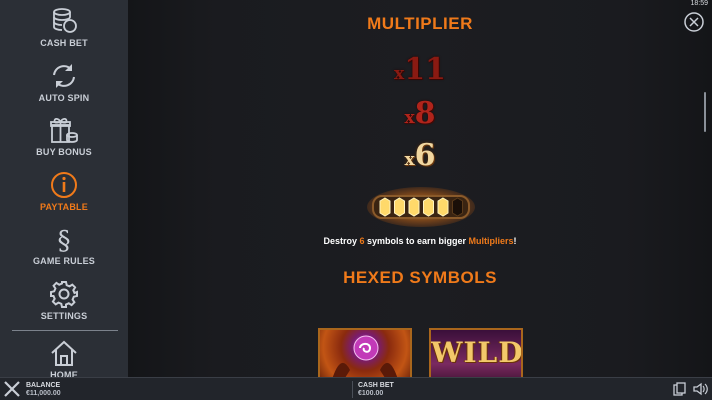  What do you see at coordinates (420, 23) in the screenshot?
I see `multiplier-title: MULTIPLIER` at bounding box center [420, 23].